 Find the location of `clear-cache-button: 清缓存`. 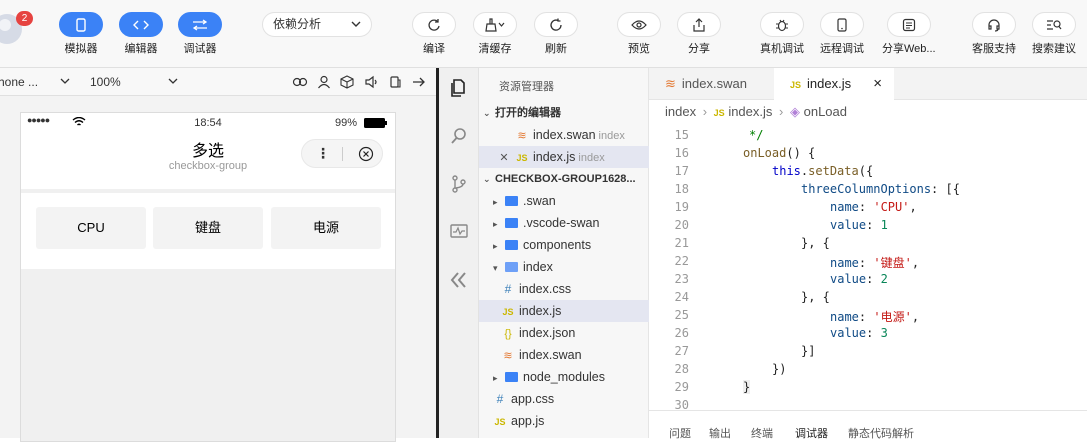

clear-cache-button: 清缓存 is located at coordinates (495, 34).